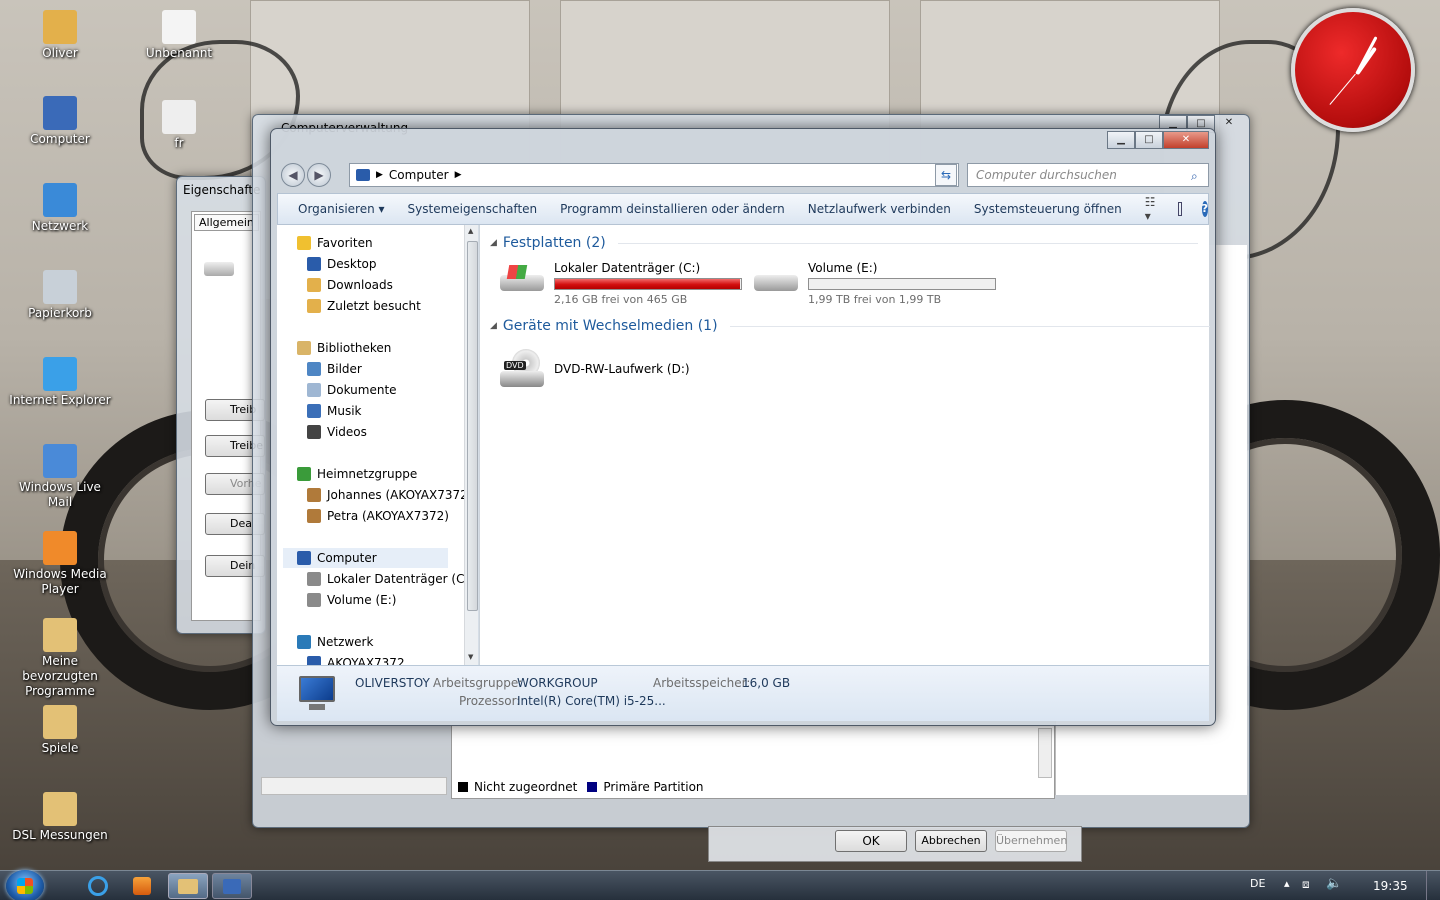 The width and height of the screenshot is (1440, 900). I want to click on clock-gadget, so click(1353, 70).